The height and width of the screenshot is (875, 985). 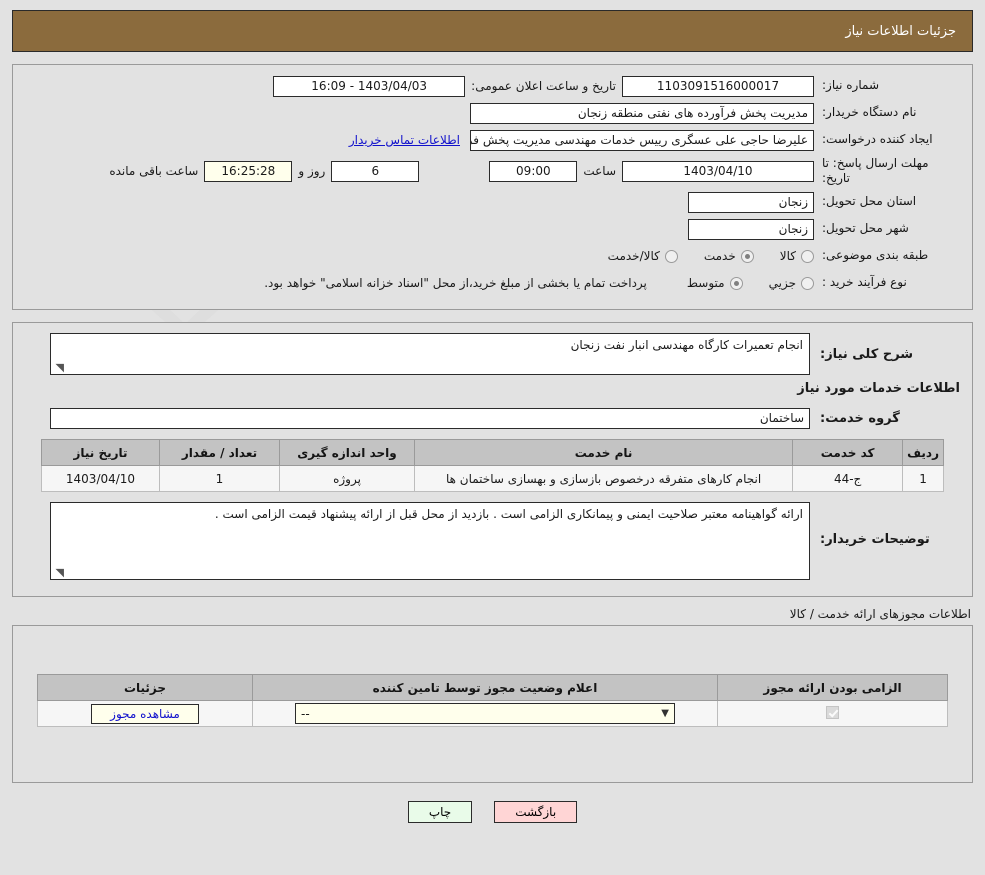 I want to click on footer-actions: بازگشت چاپ, so click(x=492, y=812).